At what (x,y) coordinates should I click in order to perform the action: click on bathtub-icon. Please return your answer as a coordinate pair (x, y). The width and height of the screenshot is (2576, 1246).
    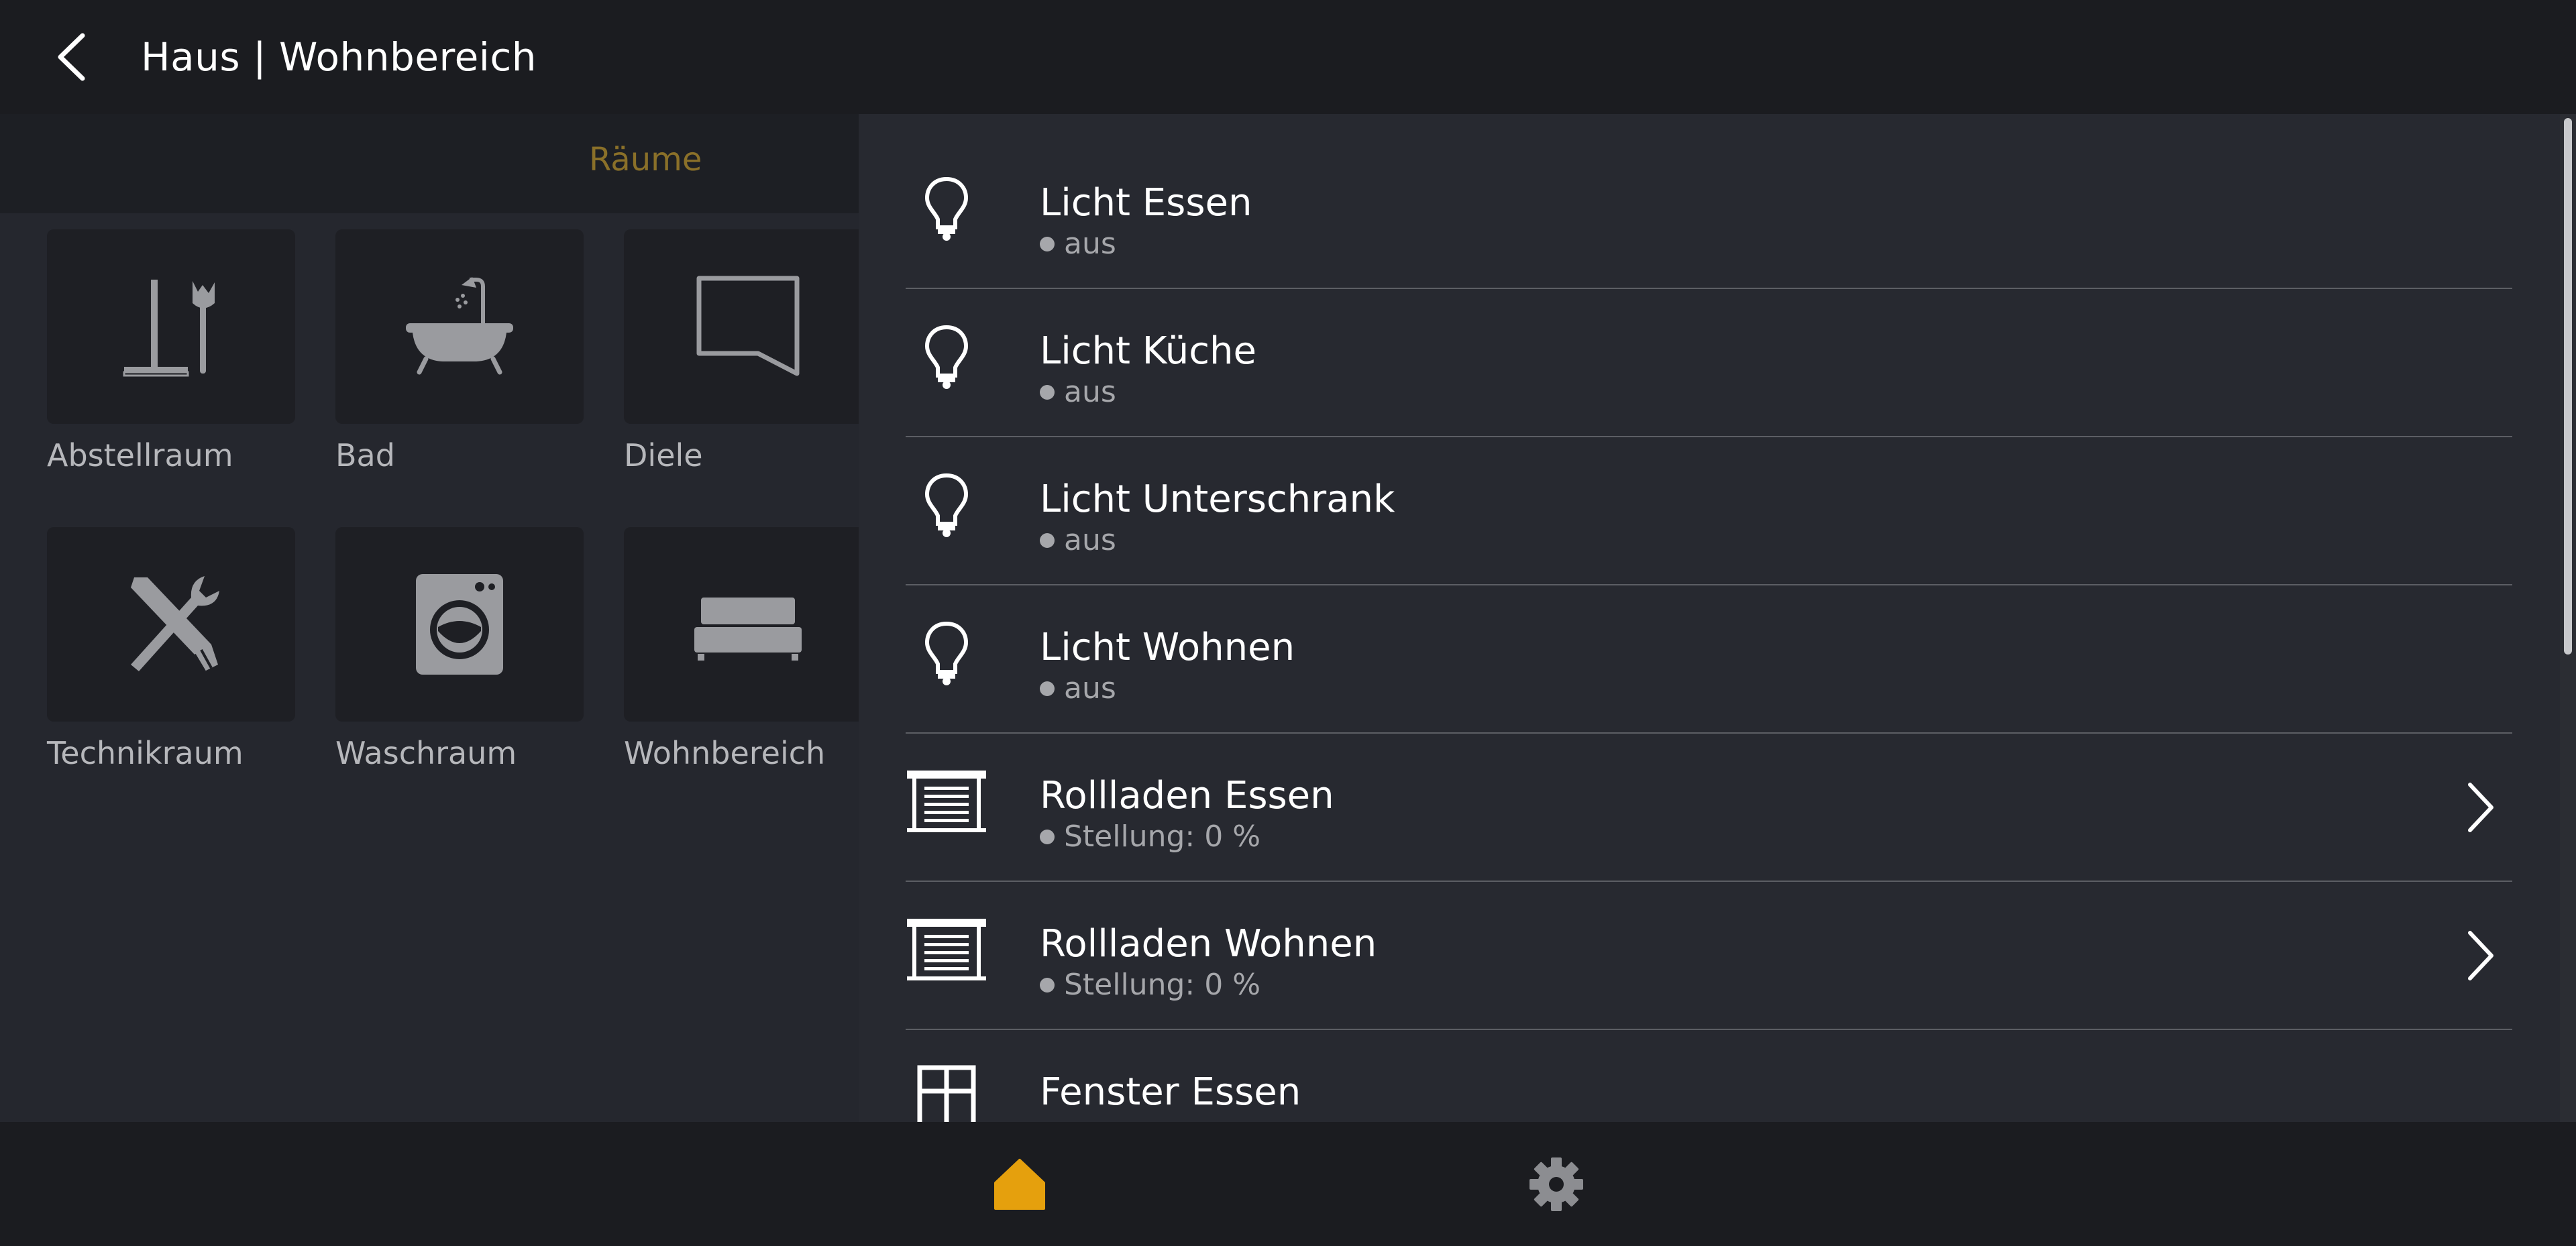
    Looking at the image, I should click on (459, 326).